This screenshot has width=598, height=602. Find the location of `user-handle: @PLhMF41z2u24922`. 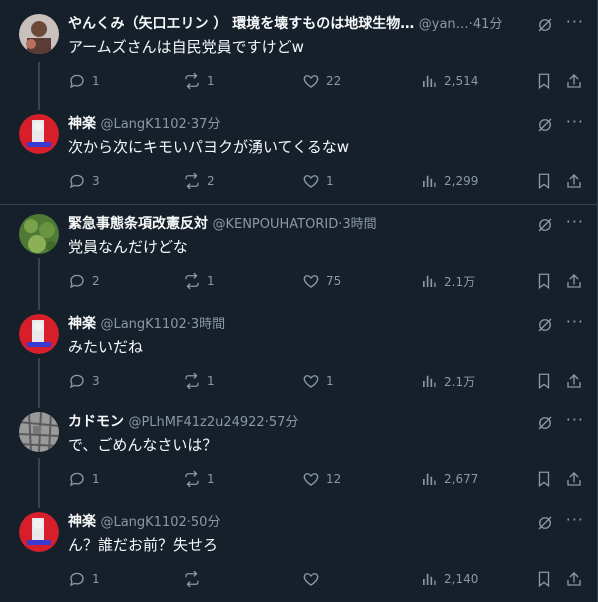

user-handle: @PLhMF41z2u24922 is located at coordinates (196, 422).